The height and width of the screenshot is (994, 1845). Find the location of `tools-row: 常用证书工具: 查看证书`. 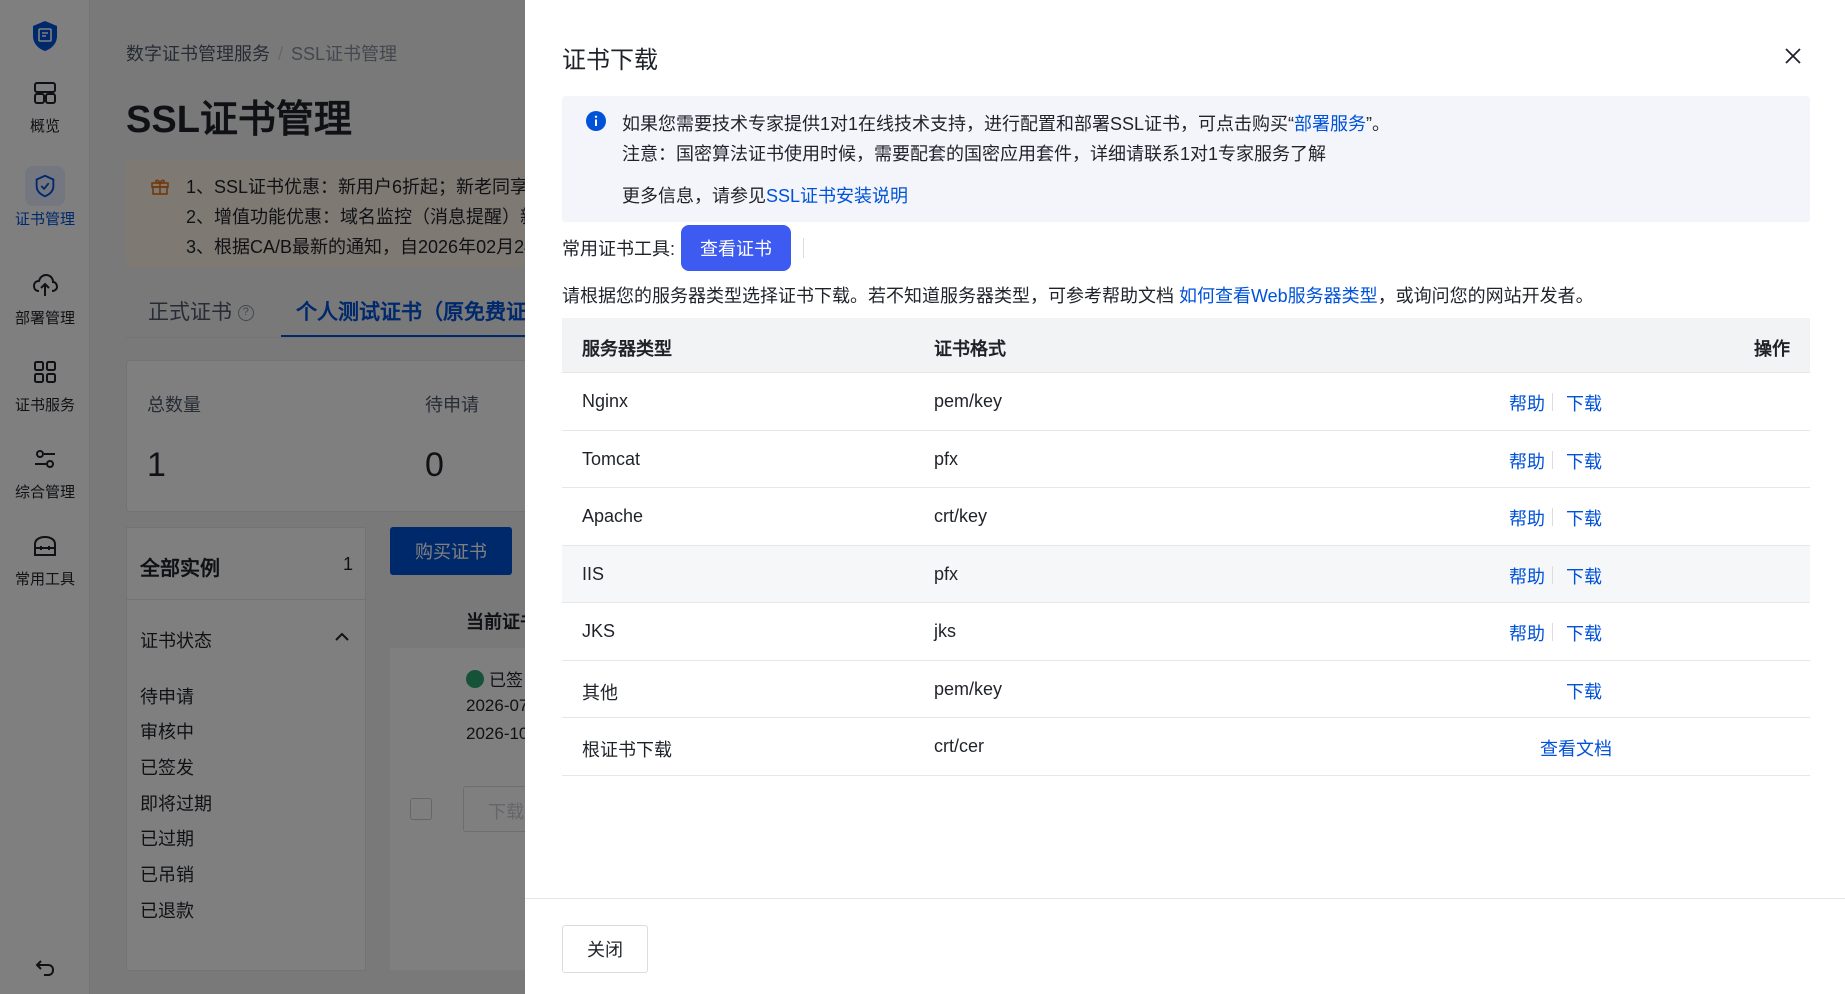

tools-row: 常用证书工具: 查看证书 is located at coordinates (683, 248).